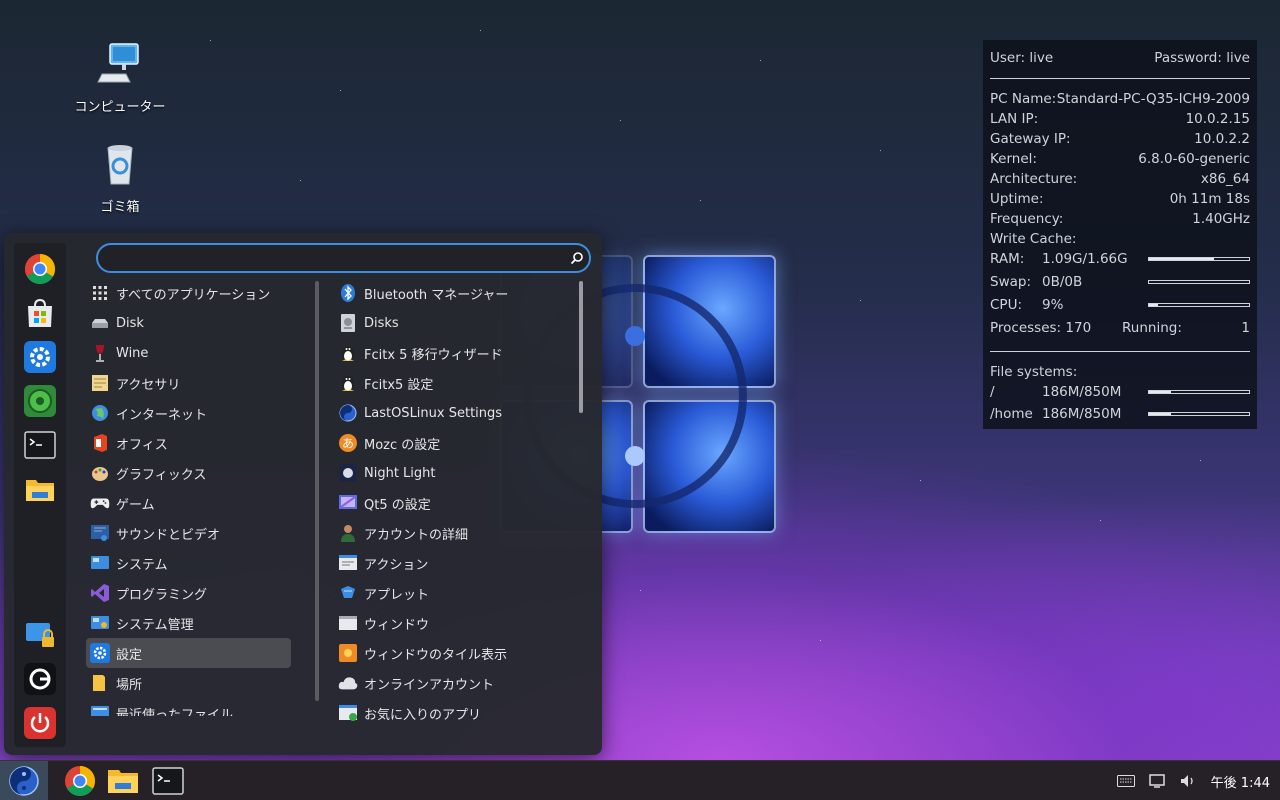 The height and width of the screenshot is (800, 1280). Describe the element at coordinates (188, 353) in the screenshot. I see `category-item: Wine` at that location.